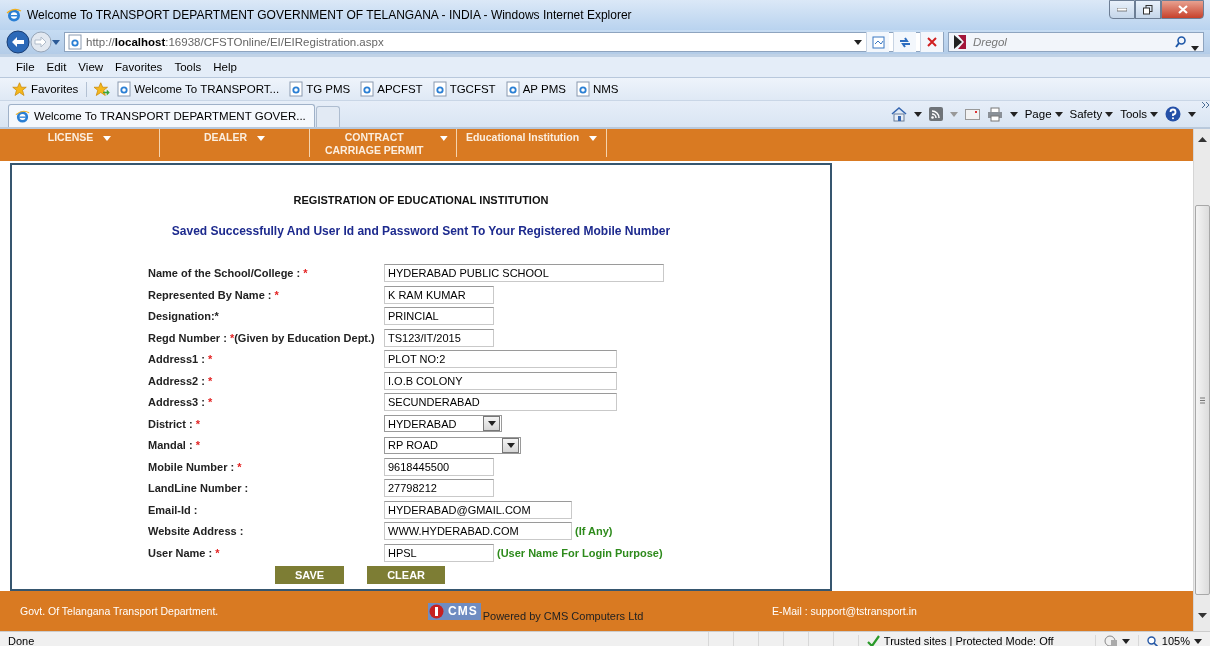 The width and height of the screenshot is (1210, 646). Describe the element at coordinates (972, 114) in the screenshot. I see `mail-icon` at that location.